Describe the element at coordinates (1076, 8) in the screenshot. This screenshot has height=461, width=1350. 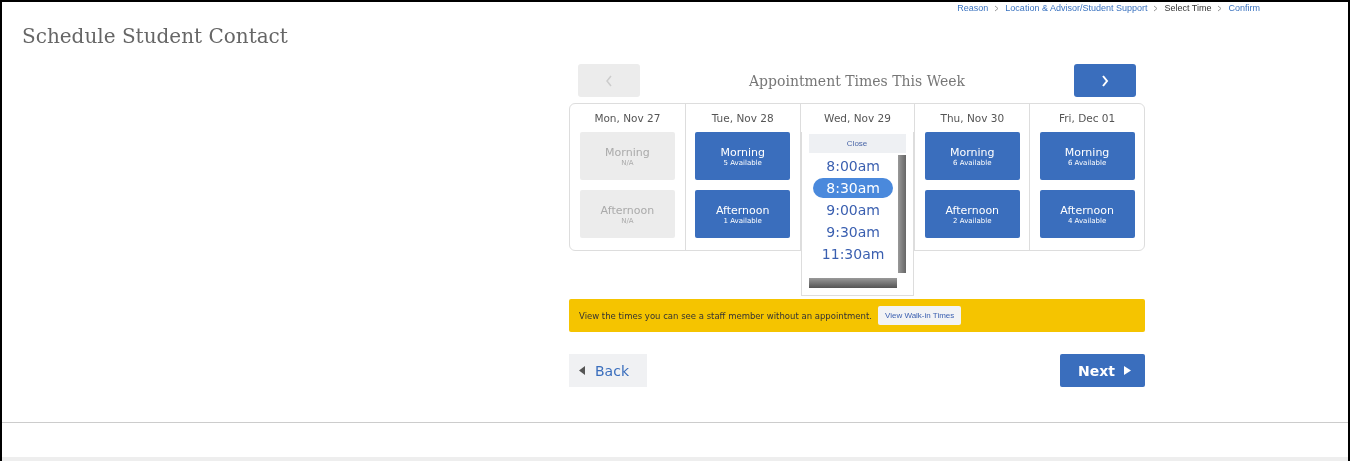
I see `breadcrumb-link: Location & Advisor/Student Support` at that location.